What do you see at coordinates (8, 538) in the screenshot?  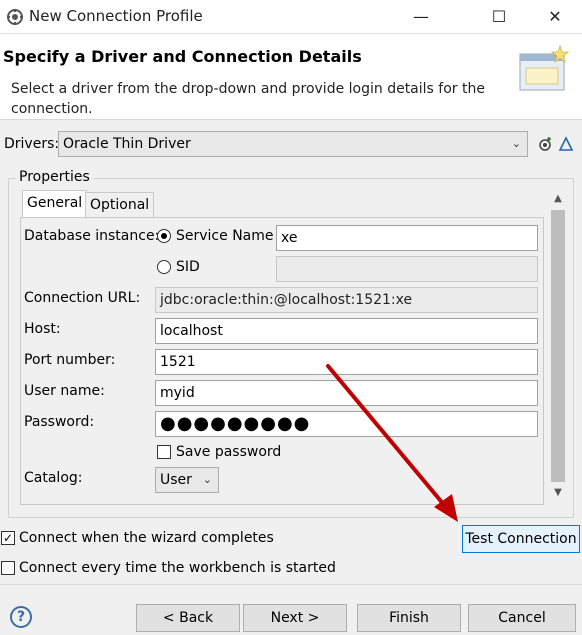 I see `connect-when-complete-checkbox: ✓` at bounding box center [8, 538].